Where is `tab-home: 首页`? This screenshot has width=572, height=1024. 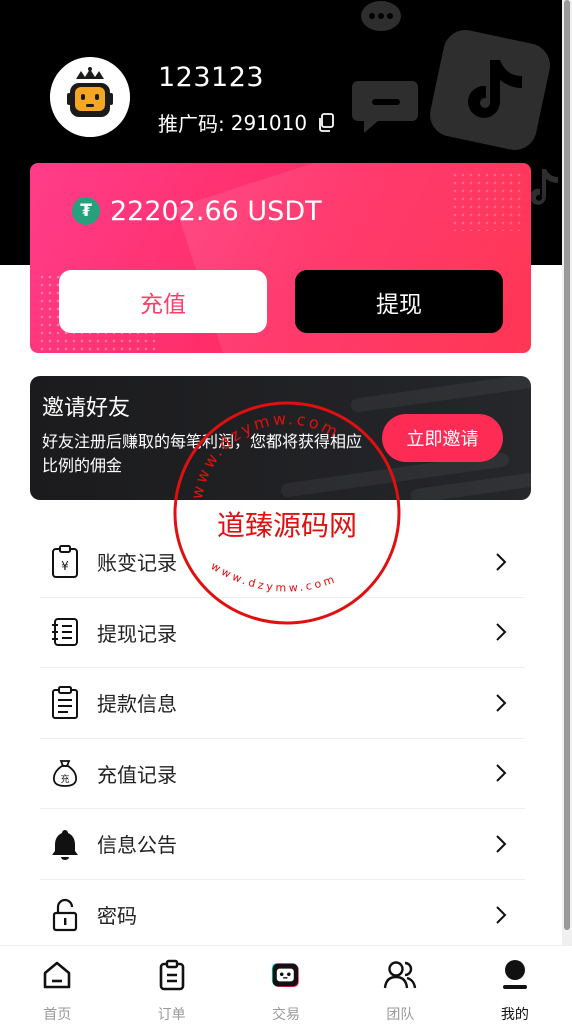
tab-home: 首页 is located at coordinates (57, 985).